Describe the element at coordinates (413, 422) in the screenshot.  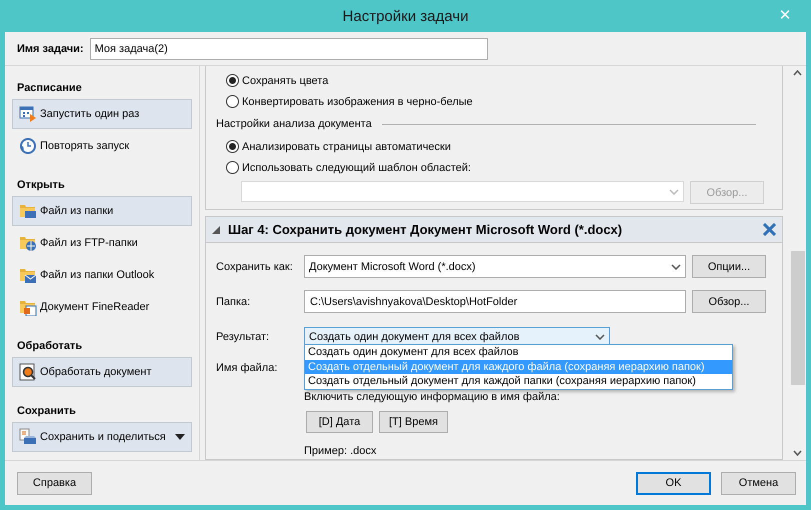
I see `insert-button: [T] Время` at that location.